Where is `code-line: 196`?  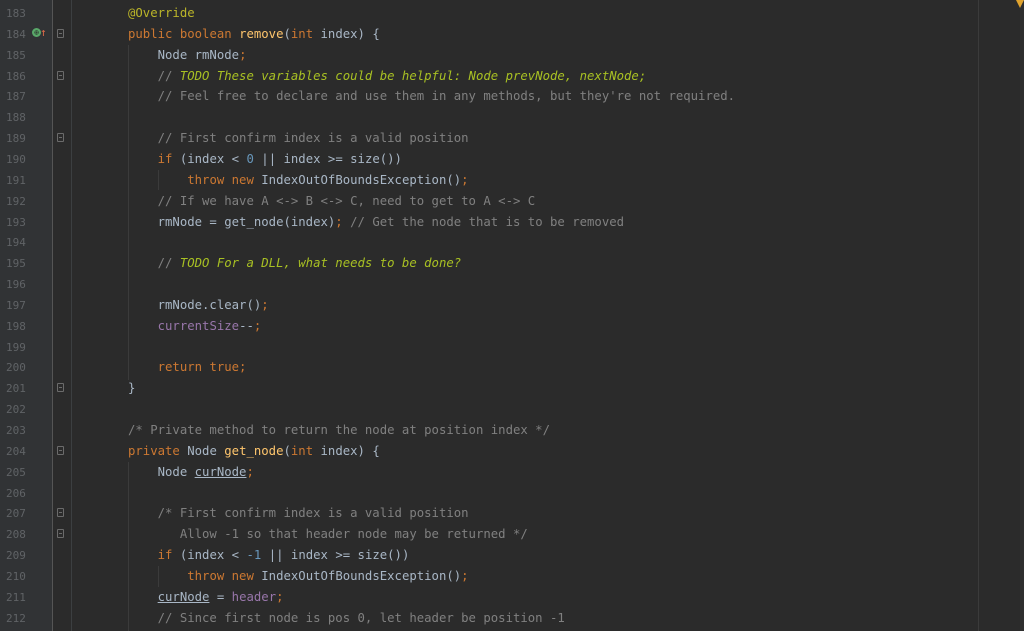
code-line: 196 is located at coordinates (512, 284).